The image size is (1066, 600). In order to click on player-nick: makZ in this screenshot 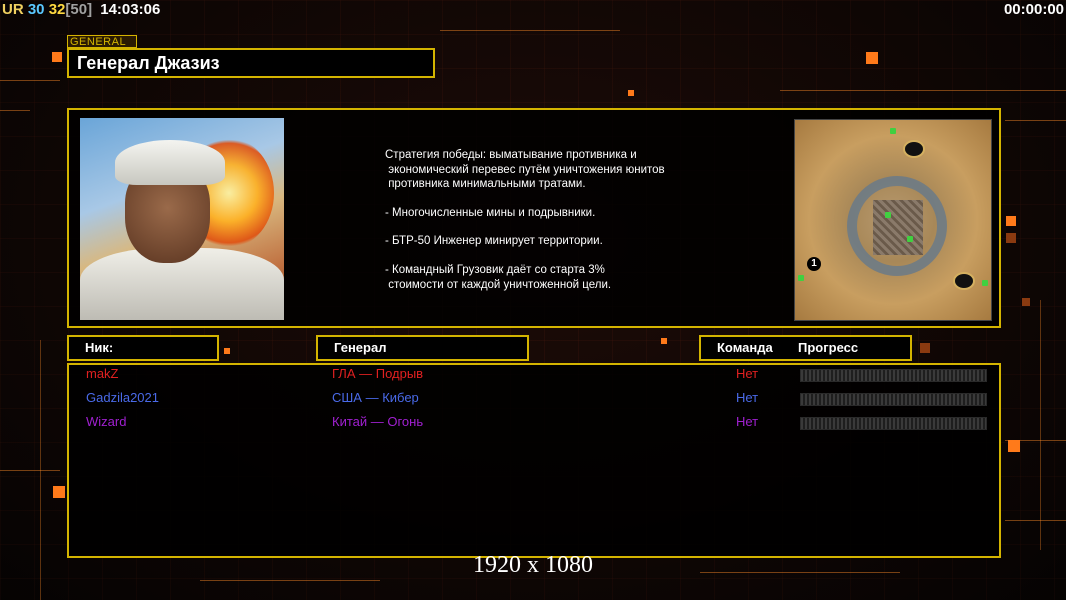, I will do `click(102, 373)`.